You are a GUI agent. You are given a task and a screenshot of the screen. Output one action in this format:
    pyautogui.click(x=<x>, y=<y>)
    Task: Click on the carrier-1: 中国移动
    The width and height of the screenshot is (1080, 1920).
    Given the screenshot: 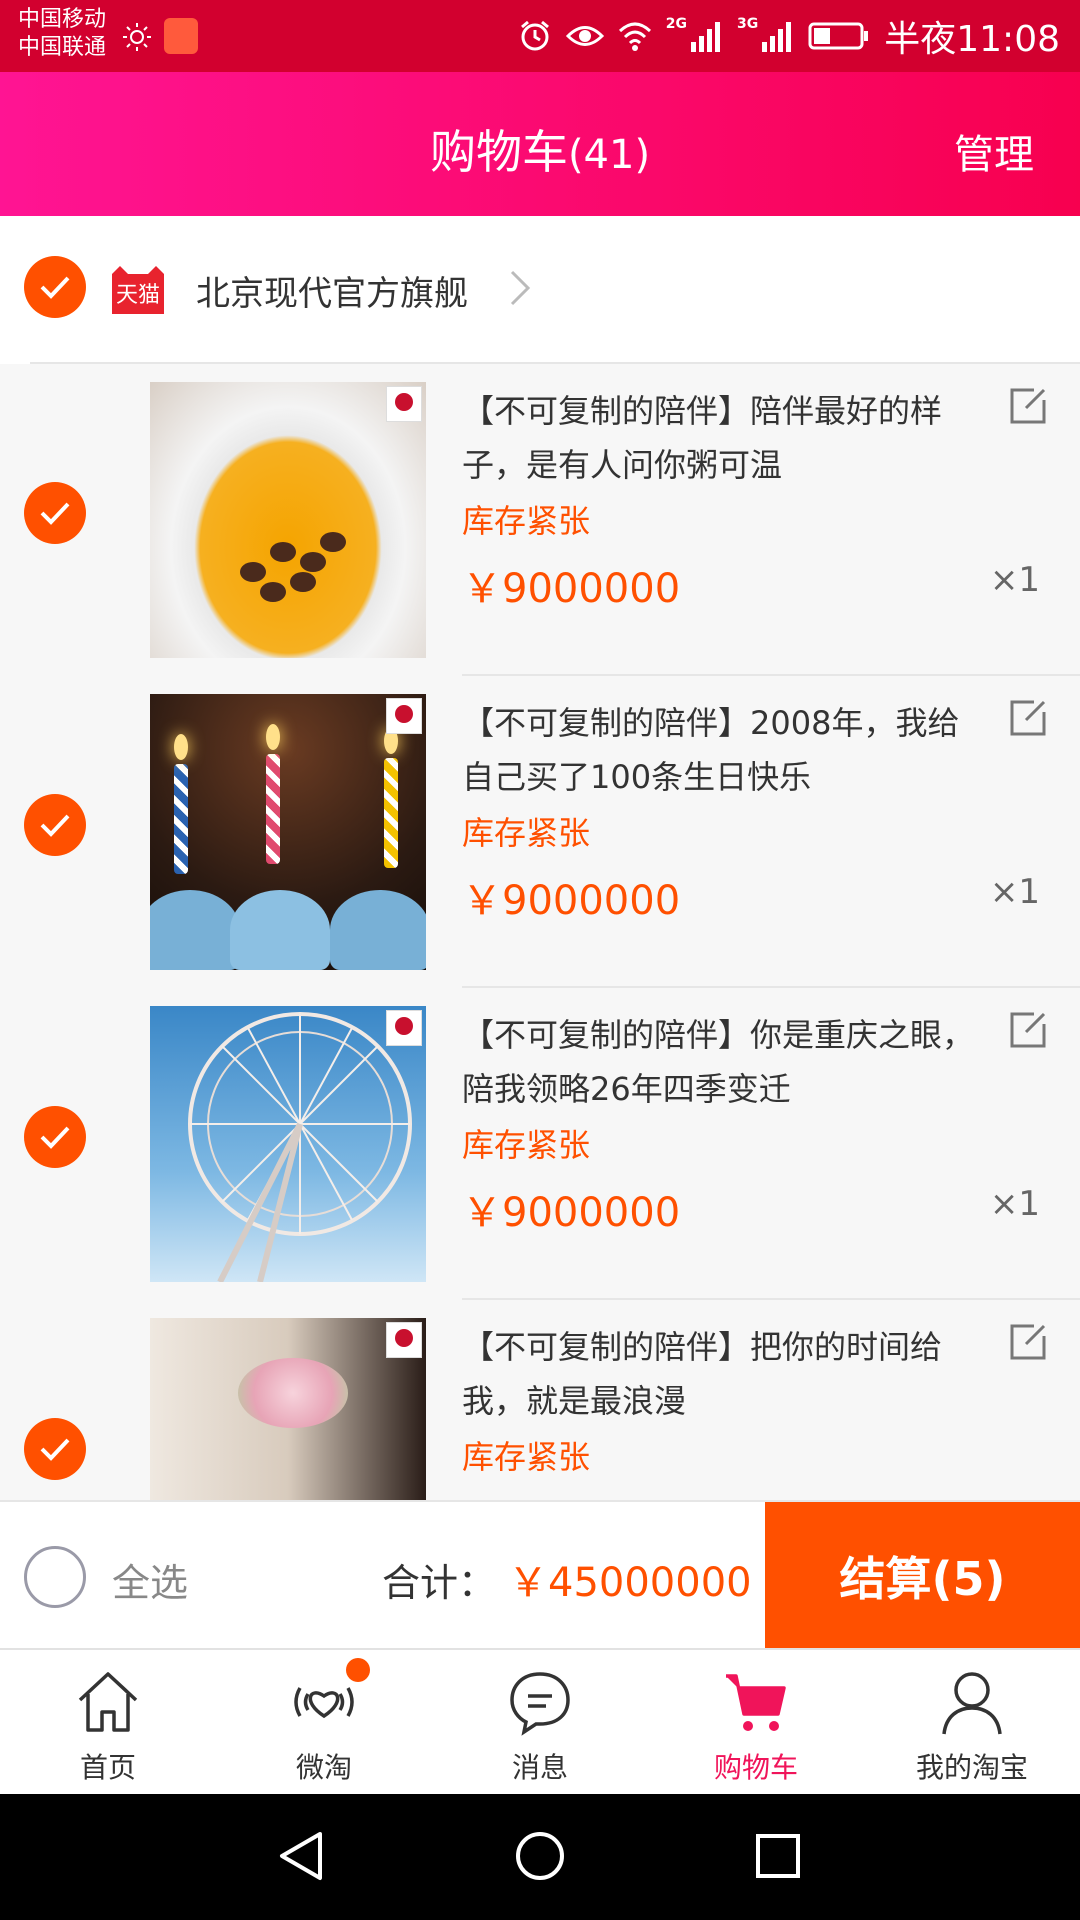 What is the action you would take?
    pyautogui.click(x=62, y=19)
    